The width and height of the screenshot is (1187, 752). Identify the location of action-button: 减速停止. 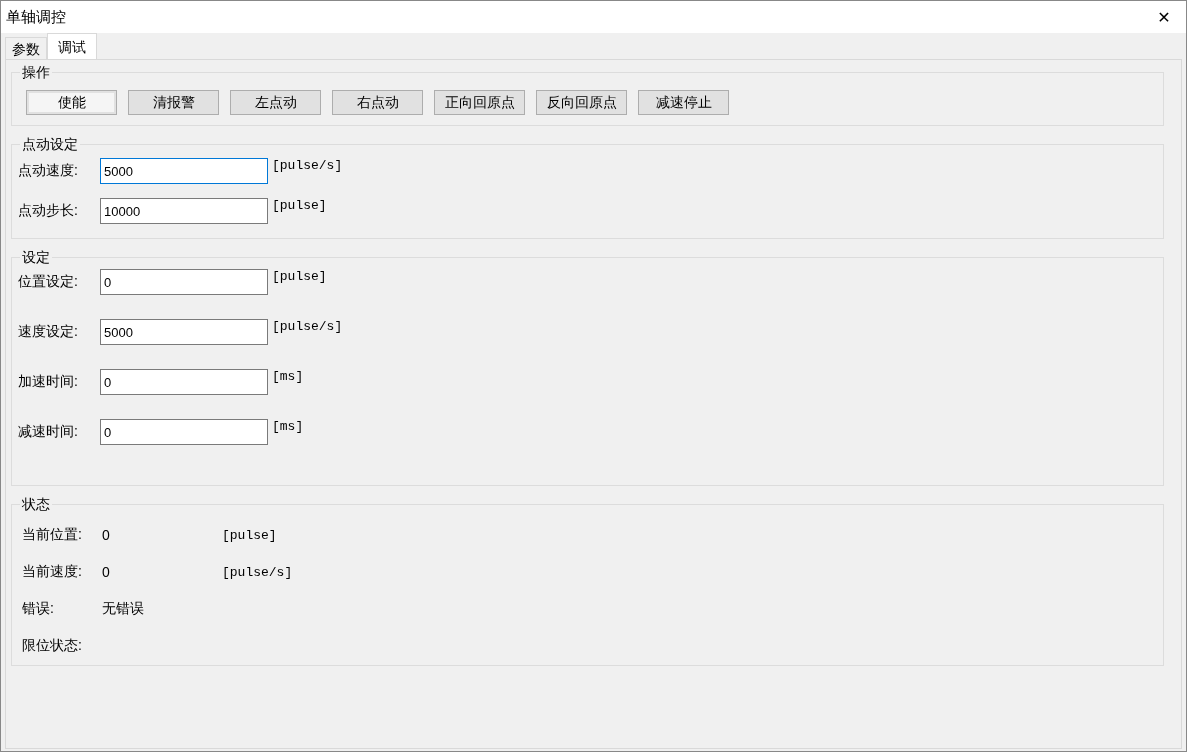
(683, 102).